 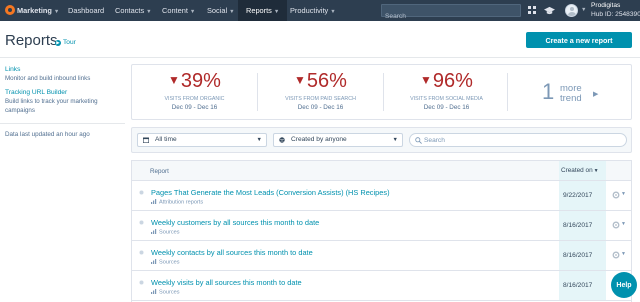 I want to click on help-button: Help, so click(x=624, y=285).